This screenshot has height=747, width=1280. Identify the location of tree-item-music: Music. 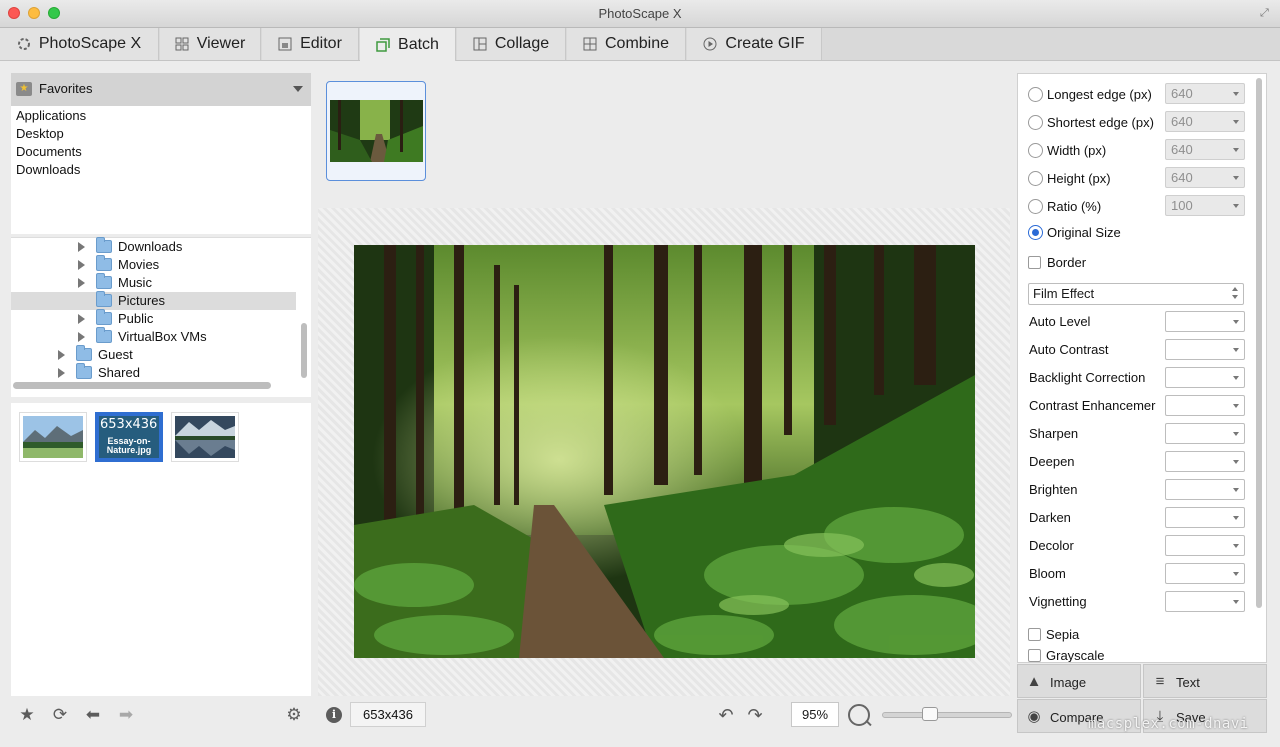
(153, 282).